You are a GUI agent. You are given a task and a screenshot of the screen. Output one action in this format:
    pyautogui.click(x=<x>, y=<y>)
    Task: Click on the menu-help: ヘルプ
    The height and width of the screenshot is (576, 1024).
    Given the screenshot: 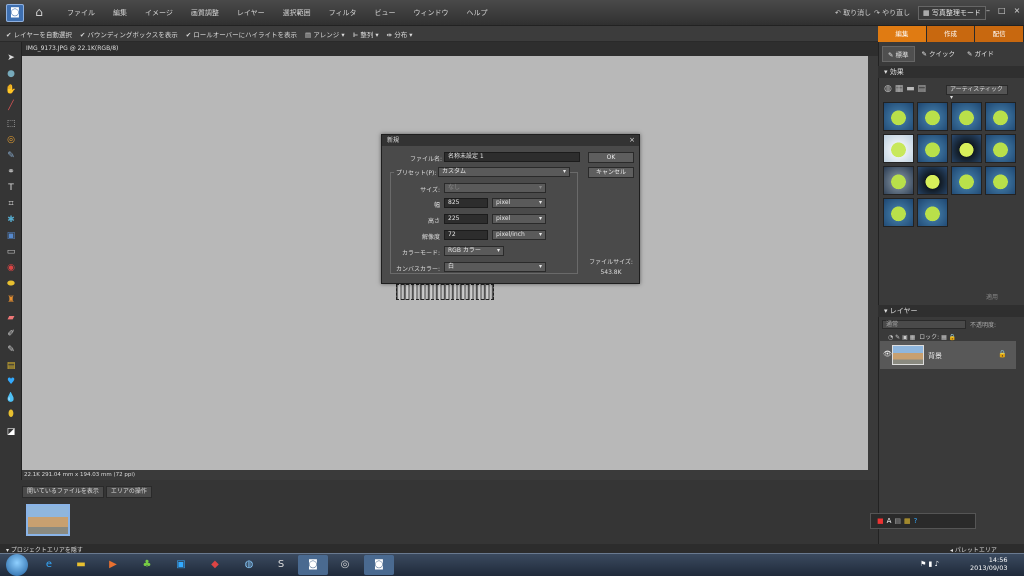 What is the action you would take?
    pyautogui.click(x=477, y=13)
    